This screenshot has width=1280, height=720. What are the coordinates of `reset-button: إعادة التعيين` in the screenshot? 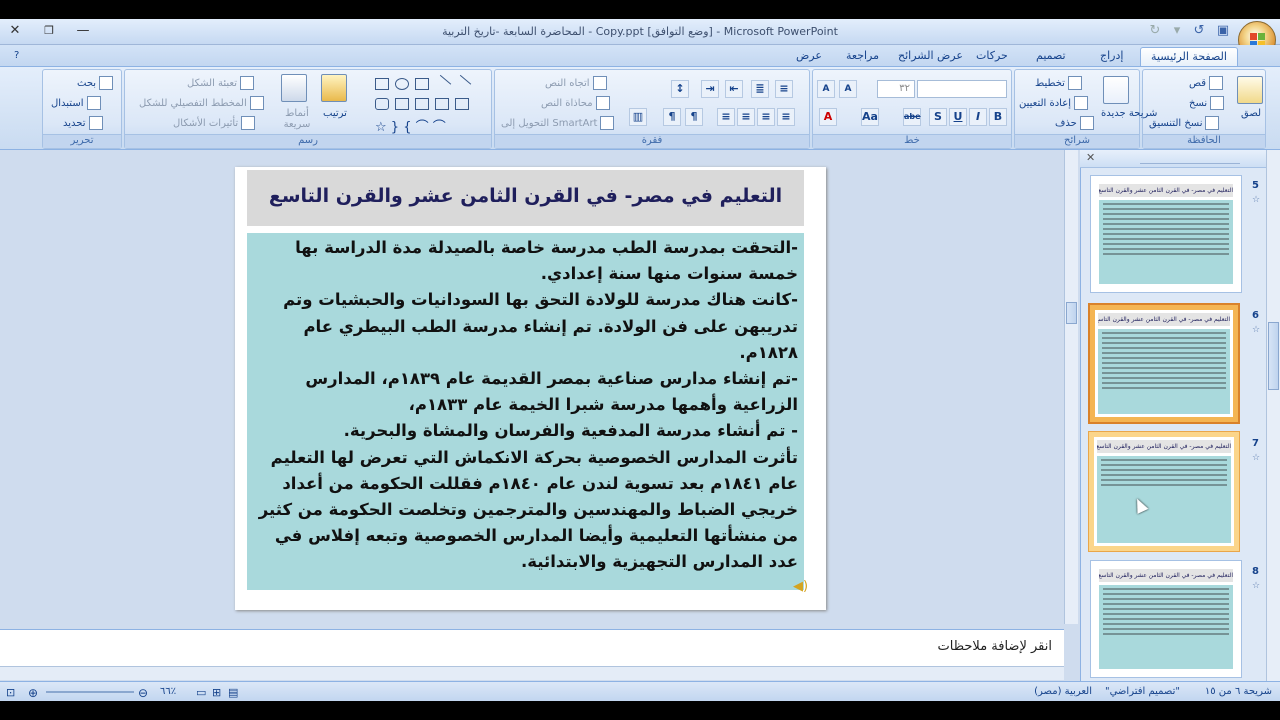 It's located at (1053, 103).